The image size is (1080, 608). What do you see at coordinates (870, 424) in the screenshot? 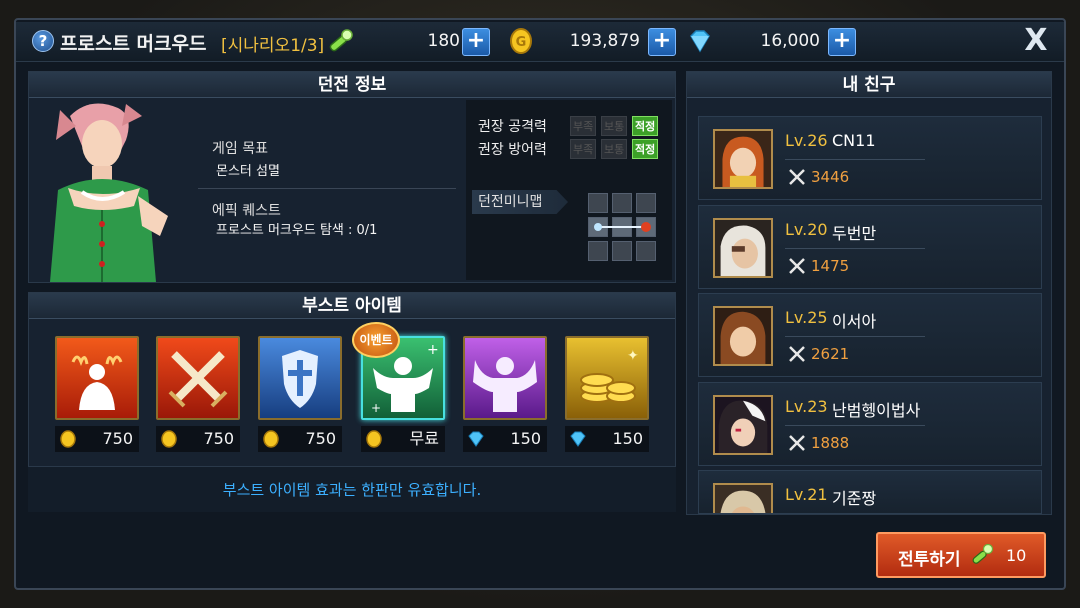
I see `friend-row: Lv.23 난범헹이법사 1888` at bounding box center [870, 424].